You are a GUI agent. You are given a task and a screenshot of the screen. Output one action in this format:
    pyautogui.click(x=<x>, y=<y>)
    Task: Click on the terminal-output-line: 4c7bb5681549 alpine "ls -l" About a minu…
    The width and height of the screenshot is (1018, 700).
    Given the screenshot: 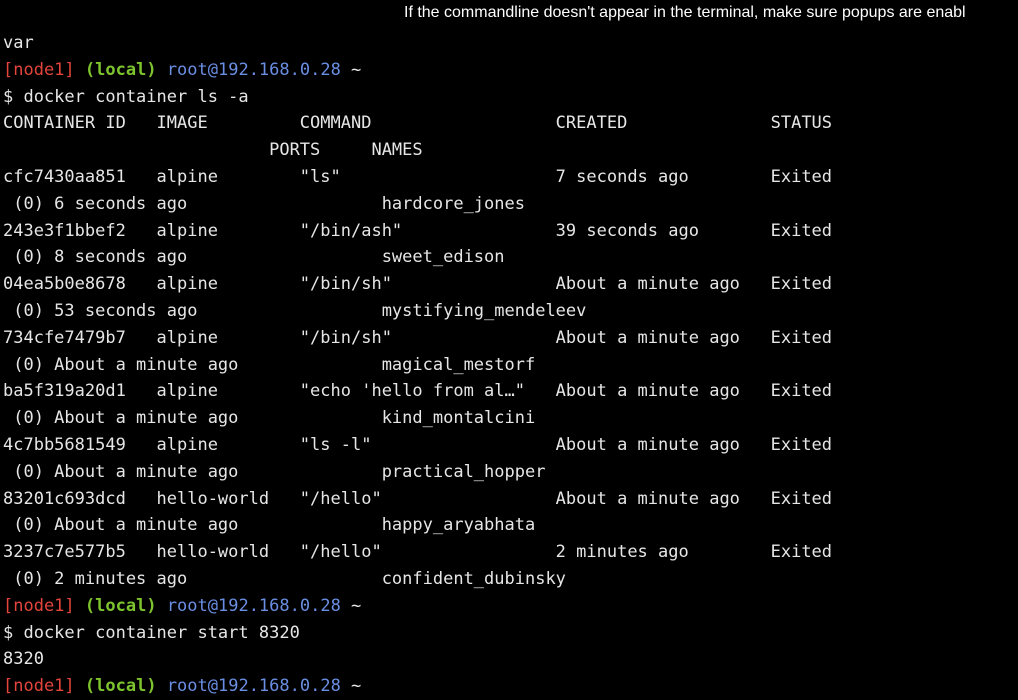 What is the action you would take?
    pyautogui.click(x=418, y=444)
    